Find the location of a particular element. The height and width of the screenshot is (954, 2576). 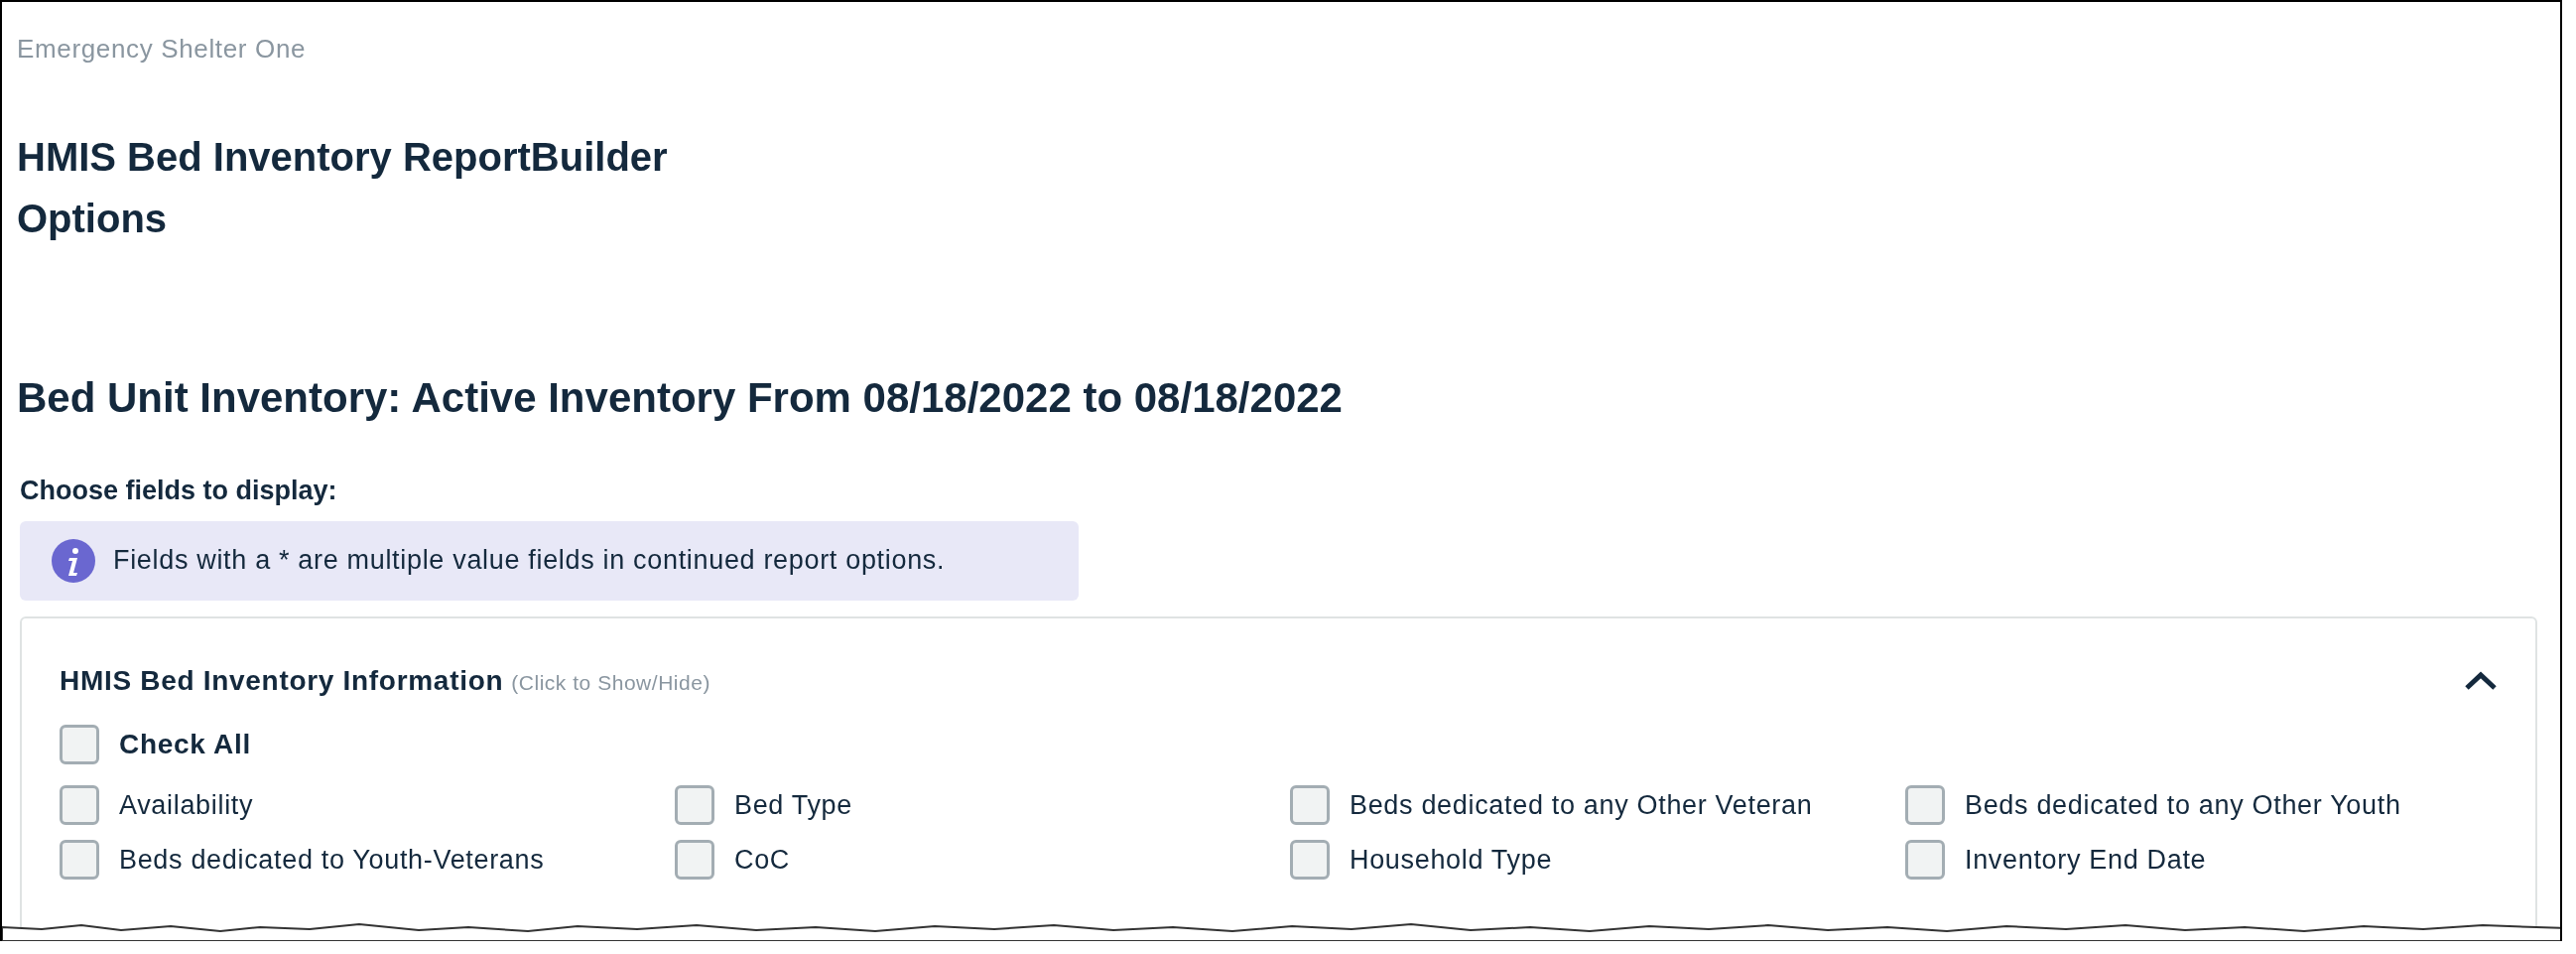

checkbox-label: Bed Type is located at coordinates (793, 804).